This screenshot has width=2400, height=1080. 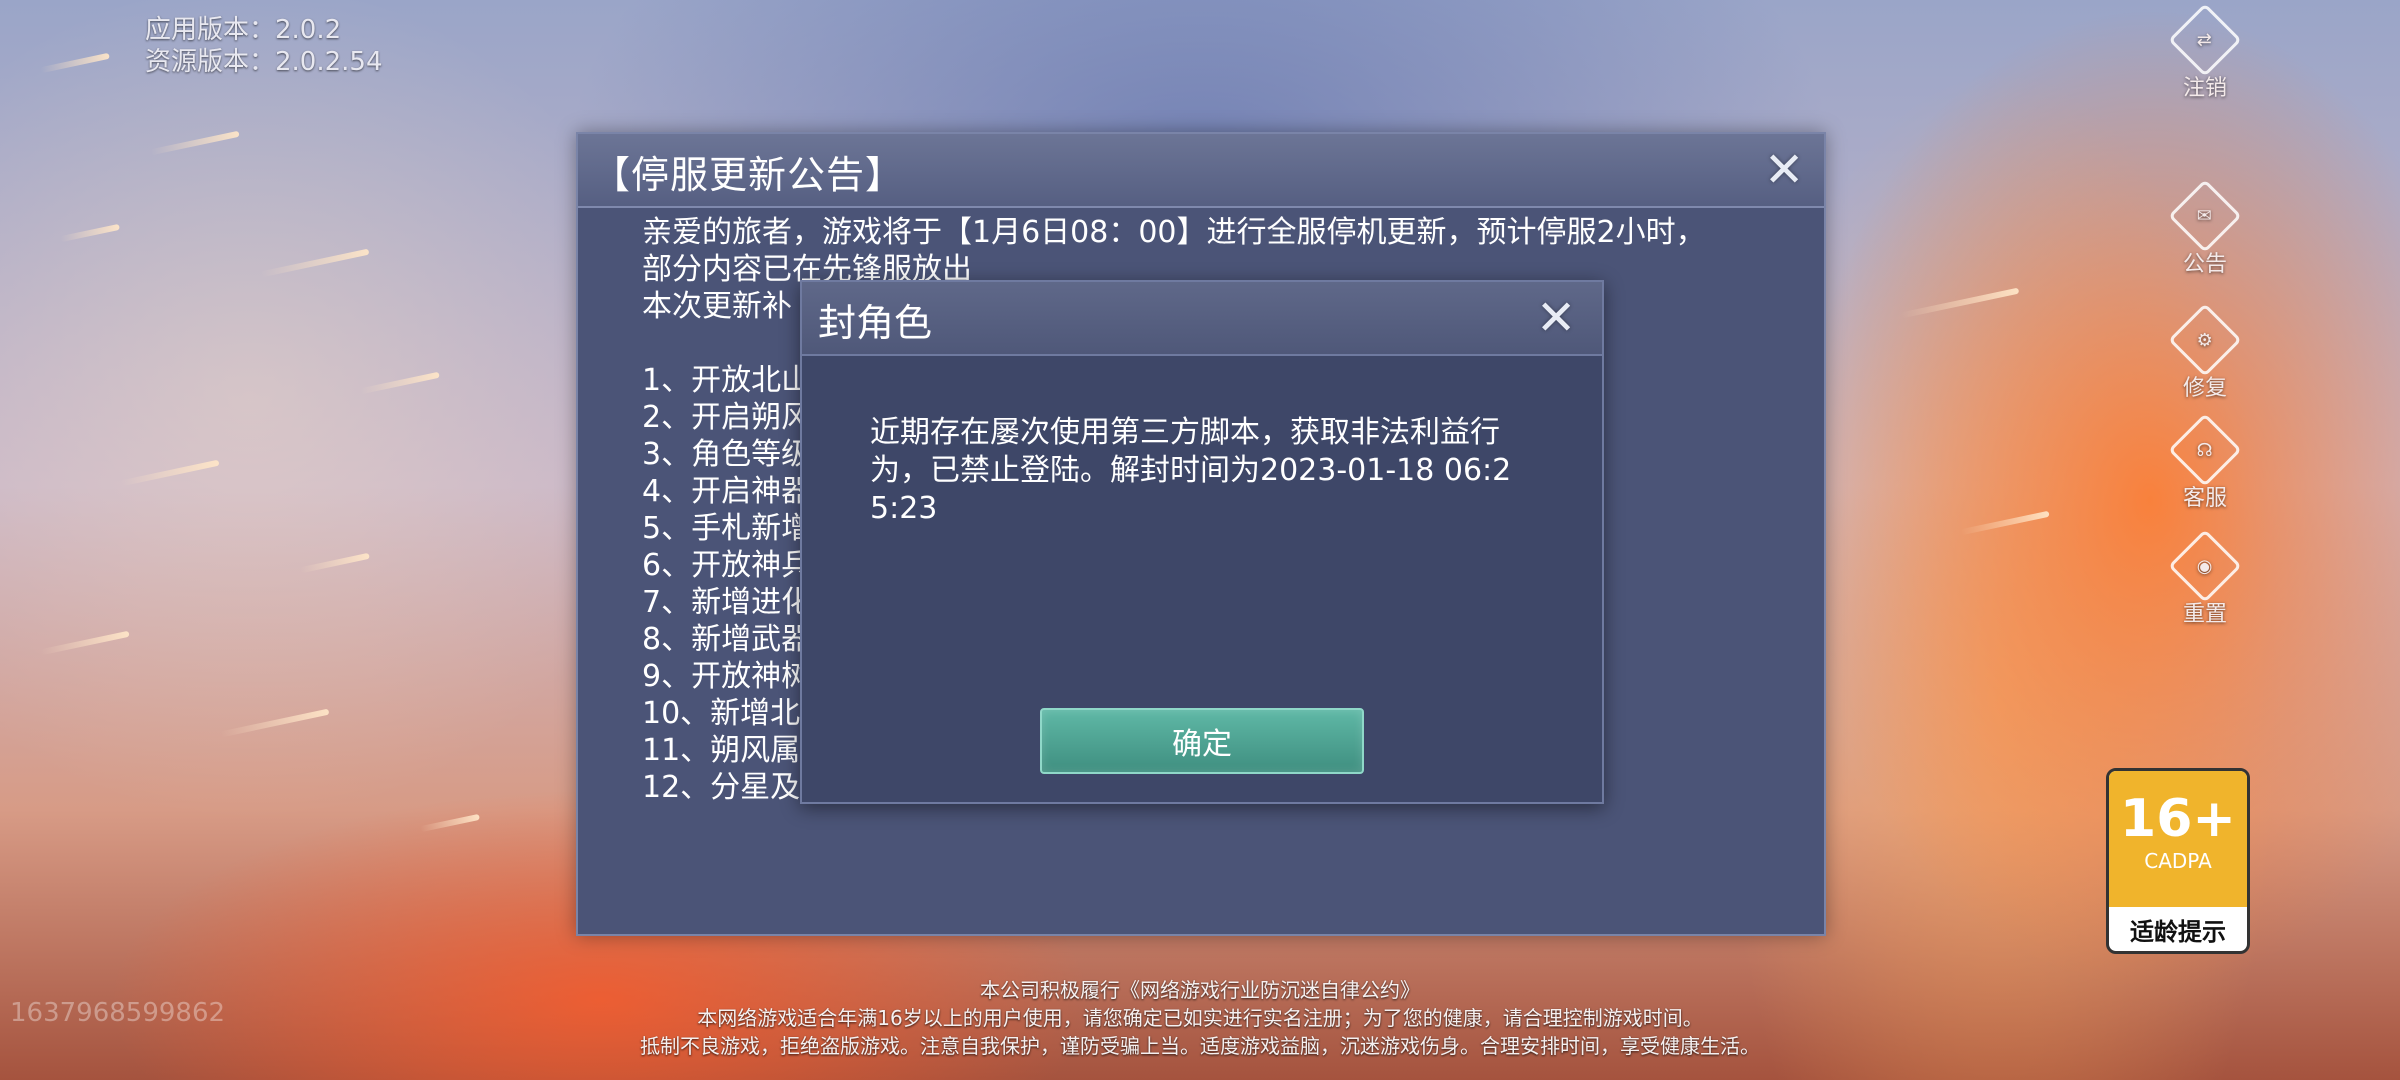 I want to click on repair-icon: ⚙, so click(x=2205, y=340).